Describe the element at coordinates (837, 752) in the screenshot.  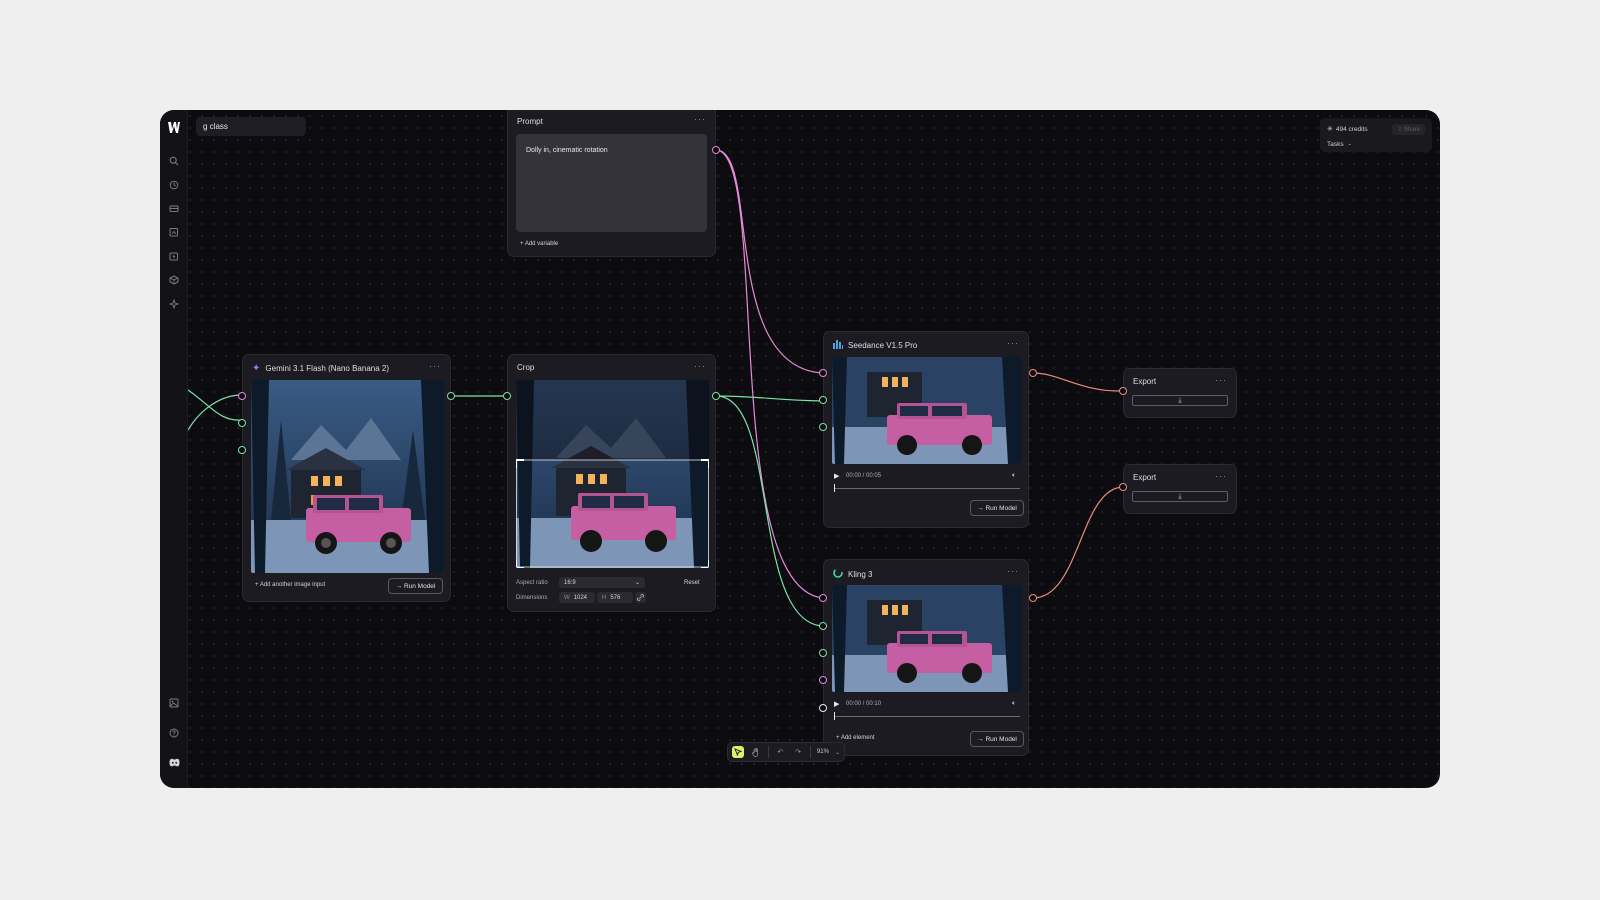
I see `zoom-chevron-down-icon: ⌄` at that location.